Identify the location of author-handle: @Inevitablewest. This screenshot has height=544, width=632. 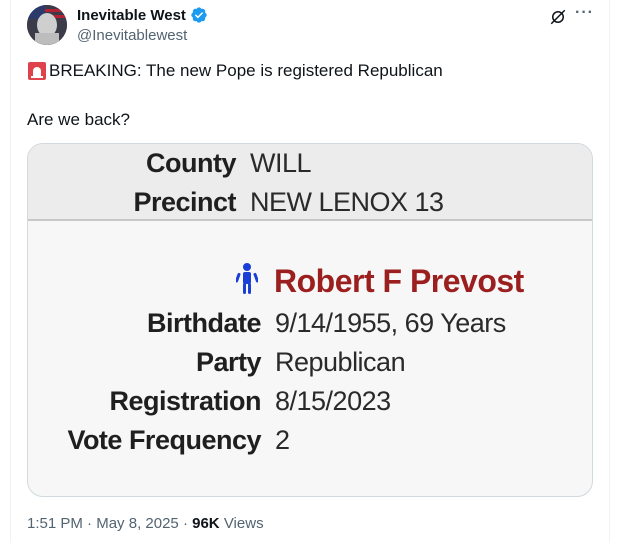
(132, 35).